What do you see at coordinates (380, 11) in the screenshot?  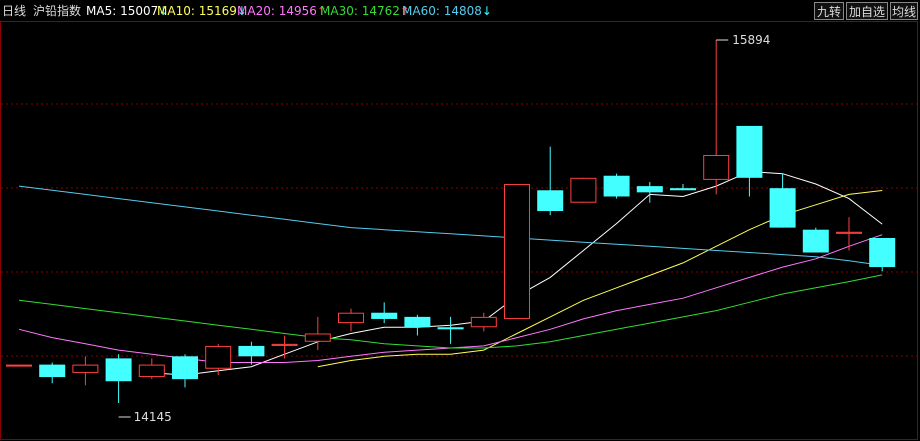 I see `ma30-value: 14762` at bounding box center [380, 11].